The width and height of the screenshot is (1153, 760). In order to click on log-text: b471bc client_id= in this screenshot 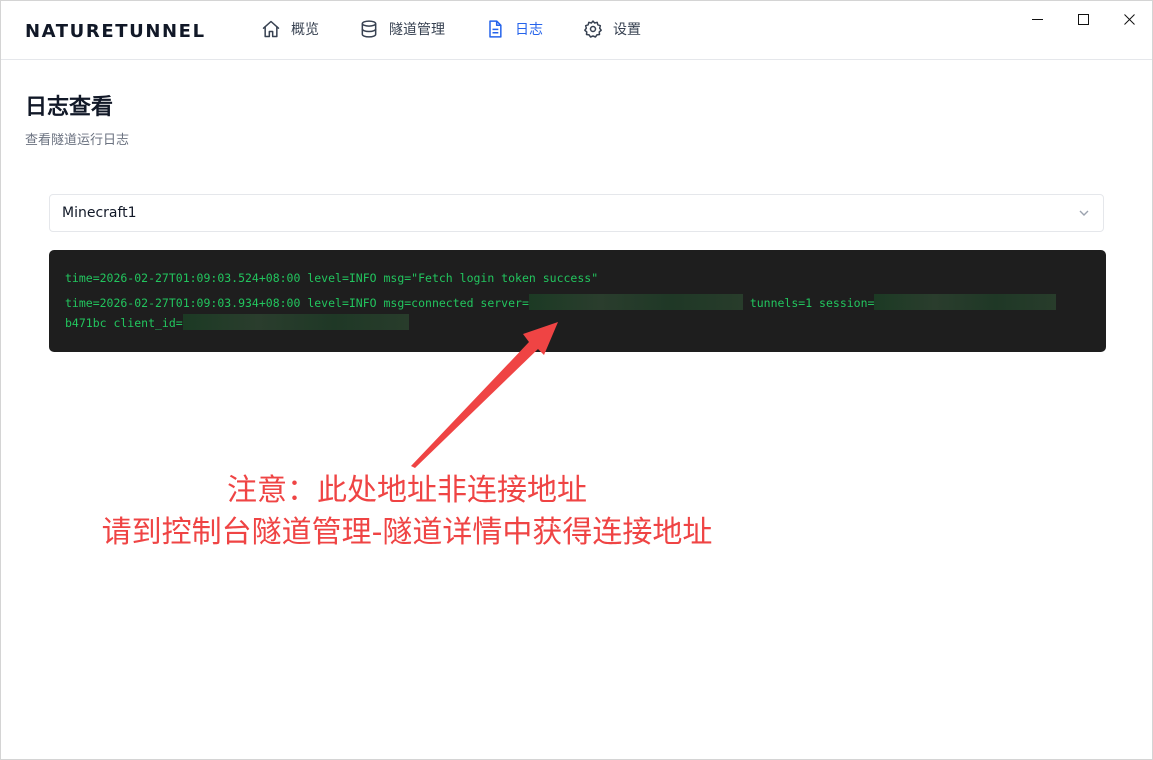, I will do `click(124, 323)`.